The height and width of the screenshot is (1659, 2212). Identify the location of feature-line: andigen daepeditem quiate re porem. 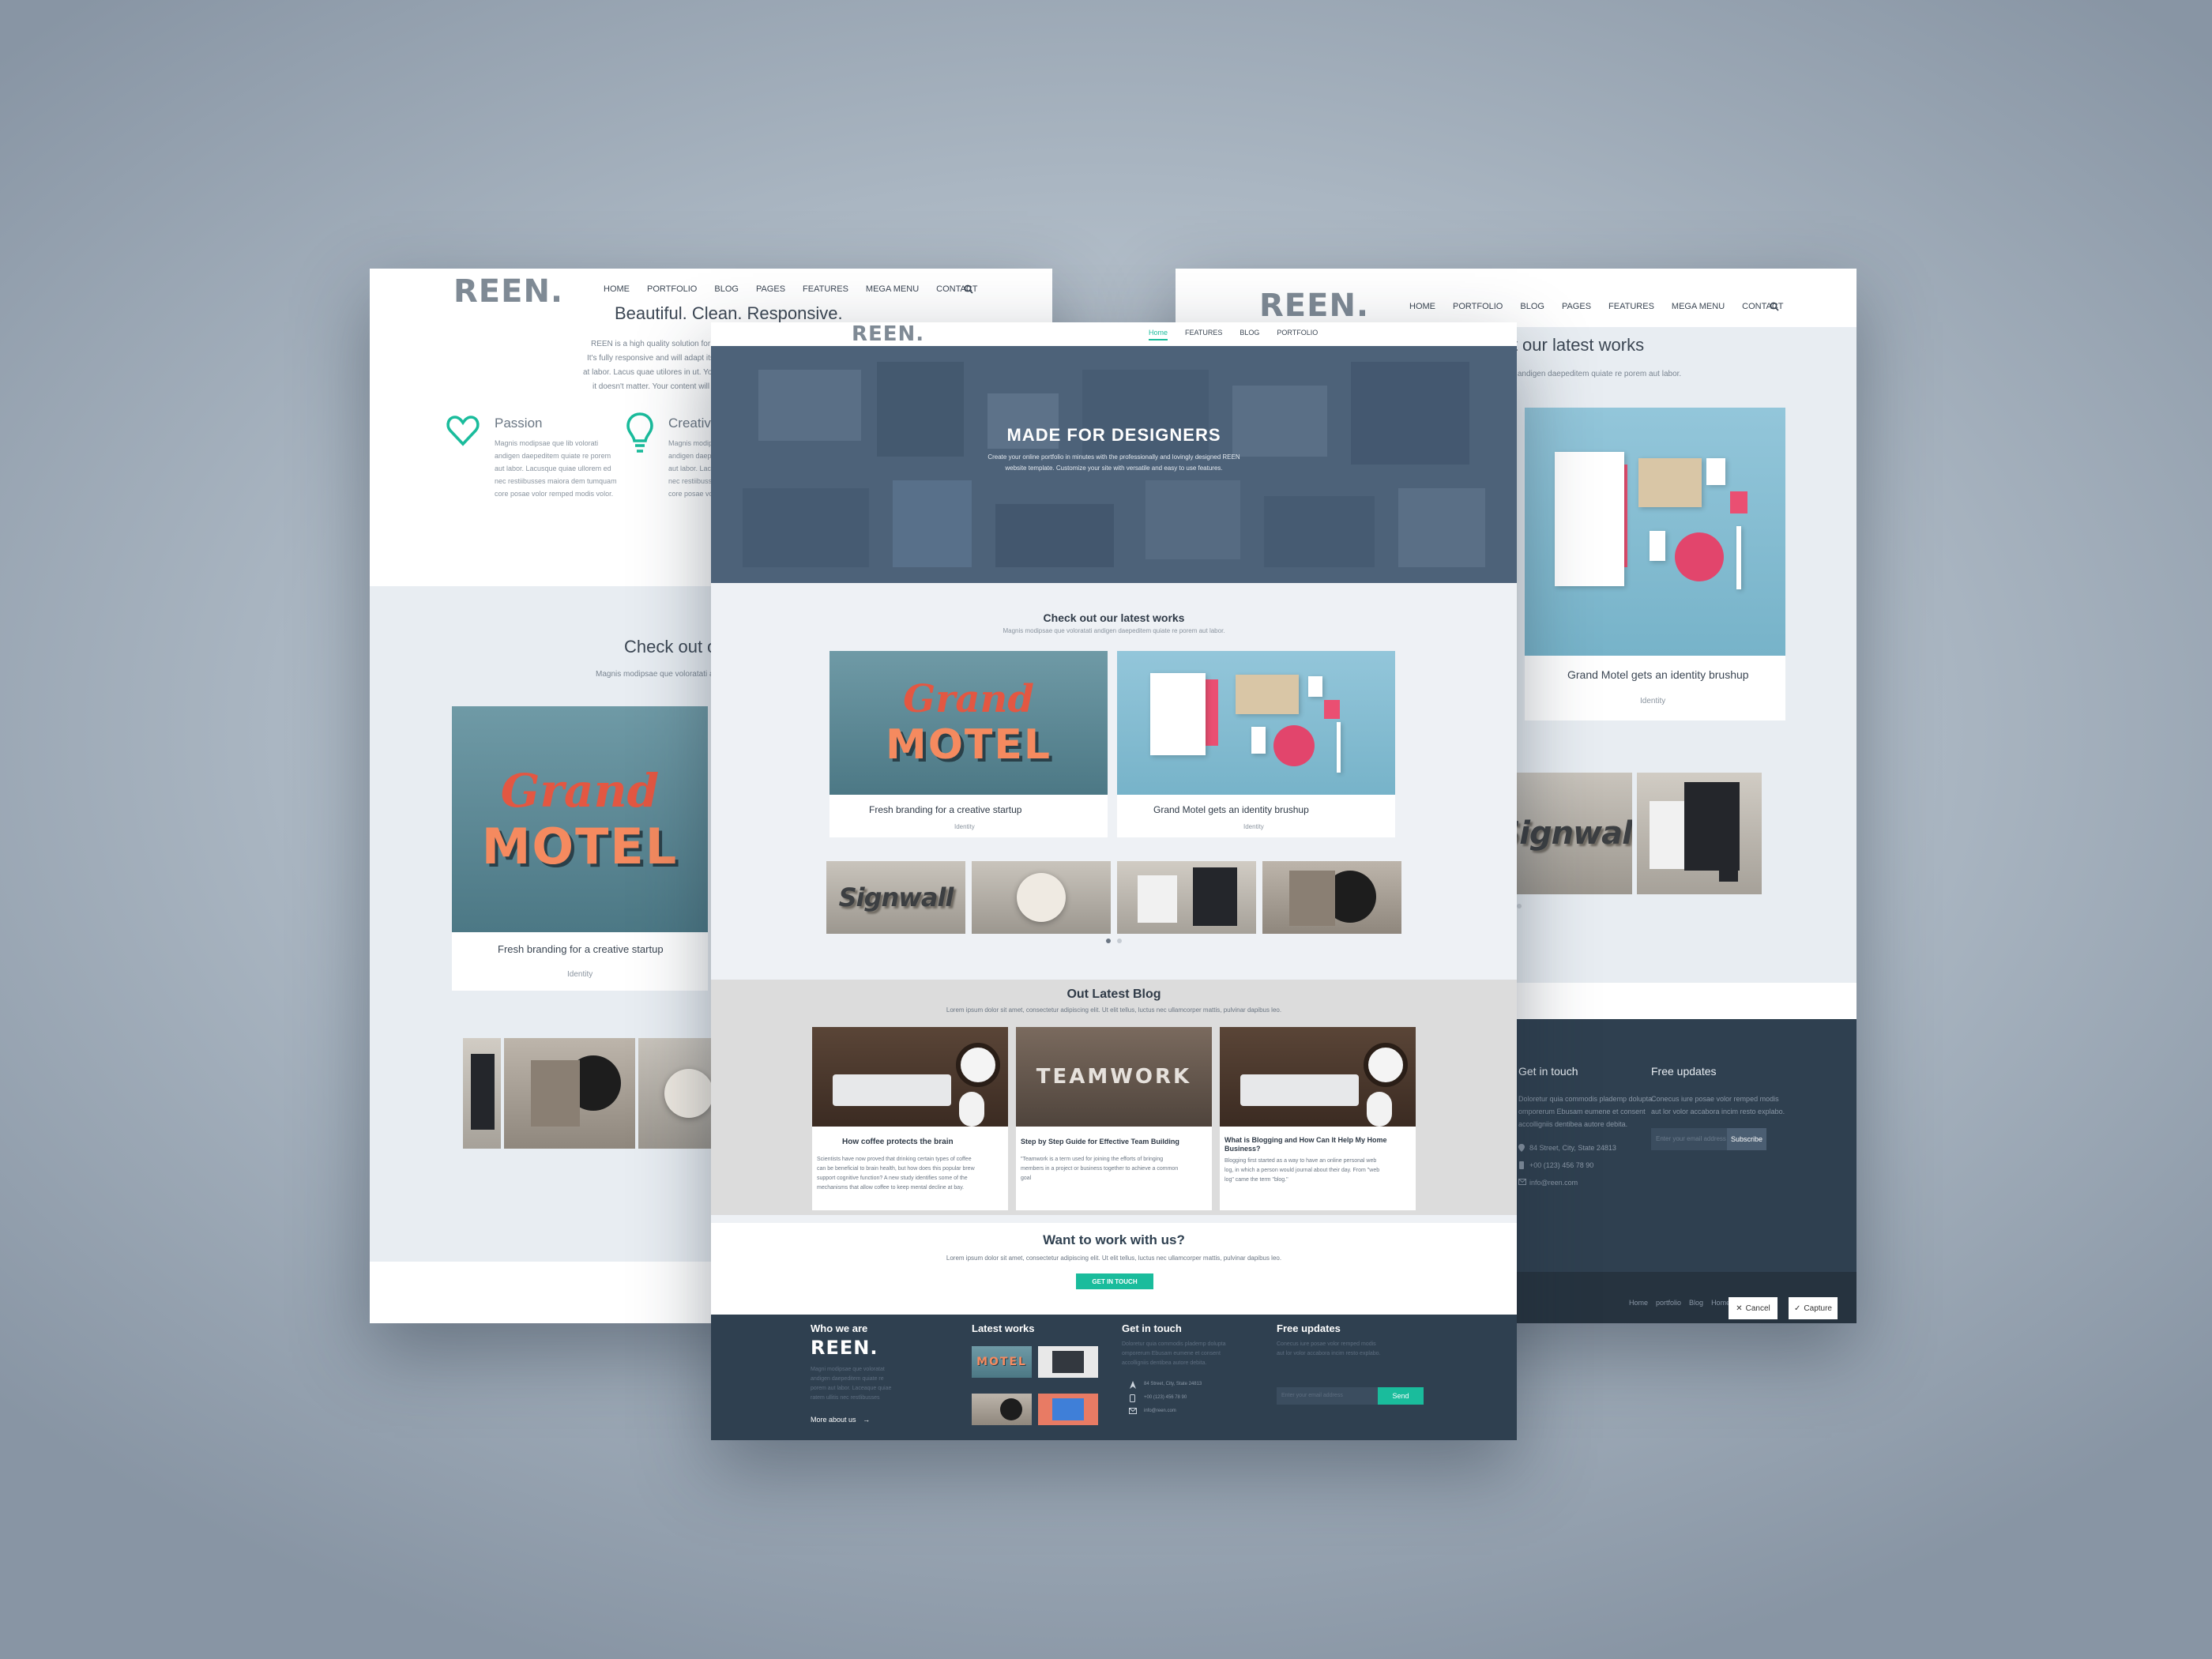
(553, 456).